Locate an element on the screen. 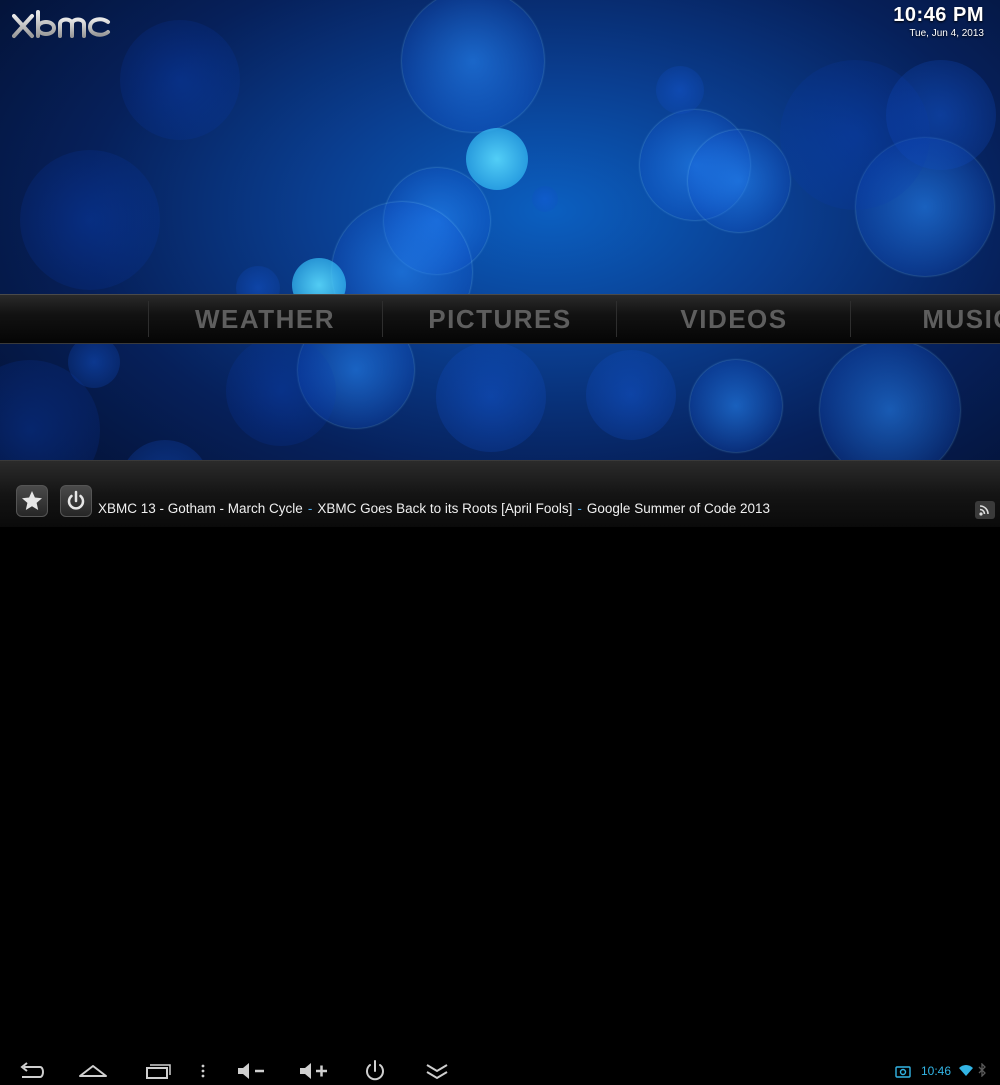 This screenshot has height=1085, width=1000. recent-apps-icon is located at coordinates (157, 1071).